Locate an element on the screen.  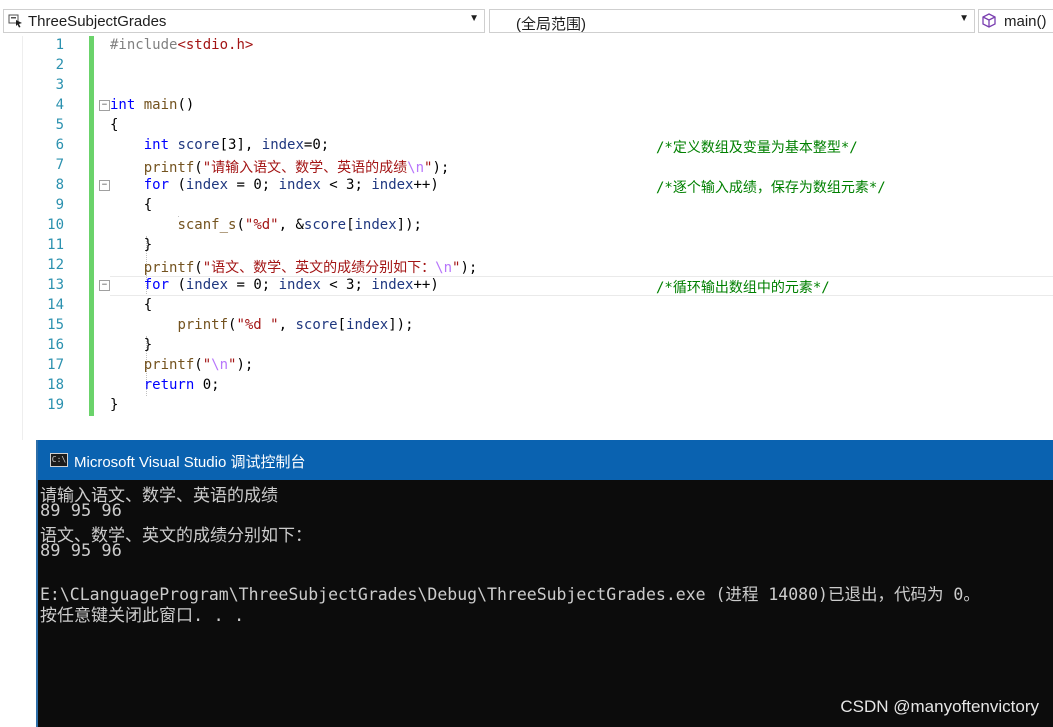
code-text: printf("请输入语文、数学、英语的成绩\n"); is located at coordinates (296, 168).